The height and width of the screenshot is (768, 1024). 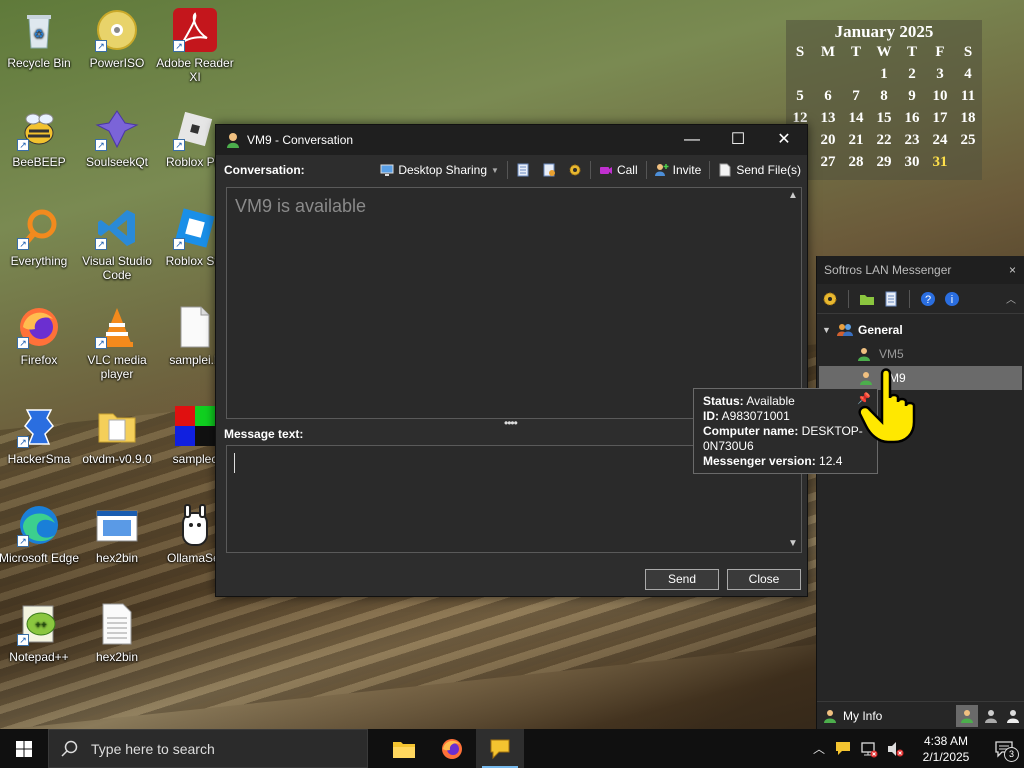 What do you see at coordinates (856, 118) in the screenshot?
I see `calendar-day: 14` at bounding box center [856, 118].